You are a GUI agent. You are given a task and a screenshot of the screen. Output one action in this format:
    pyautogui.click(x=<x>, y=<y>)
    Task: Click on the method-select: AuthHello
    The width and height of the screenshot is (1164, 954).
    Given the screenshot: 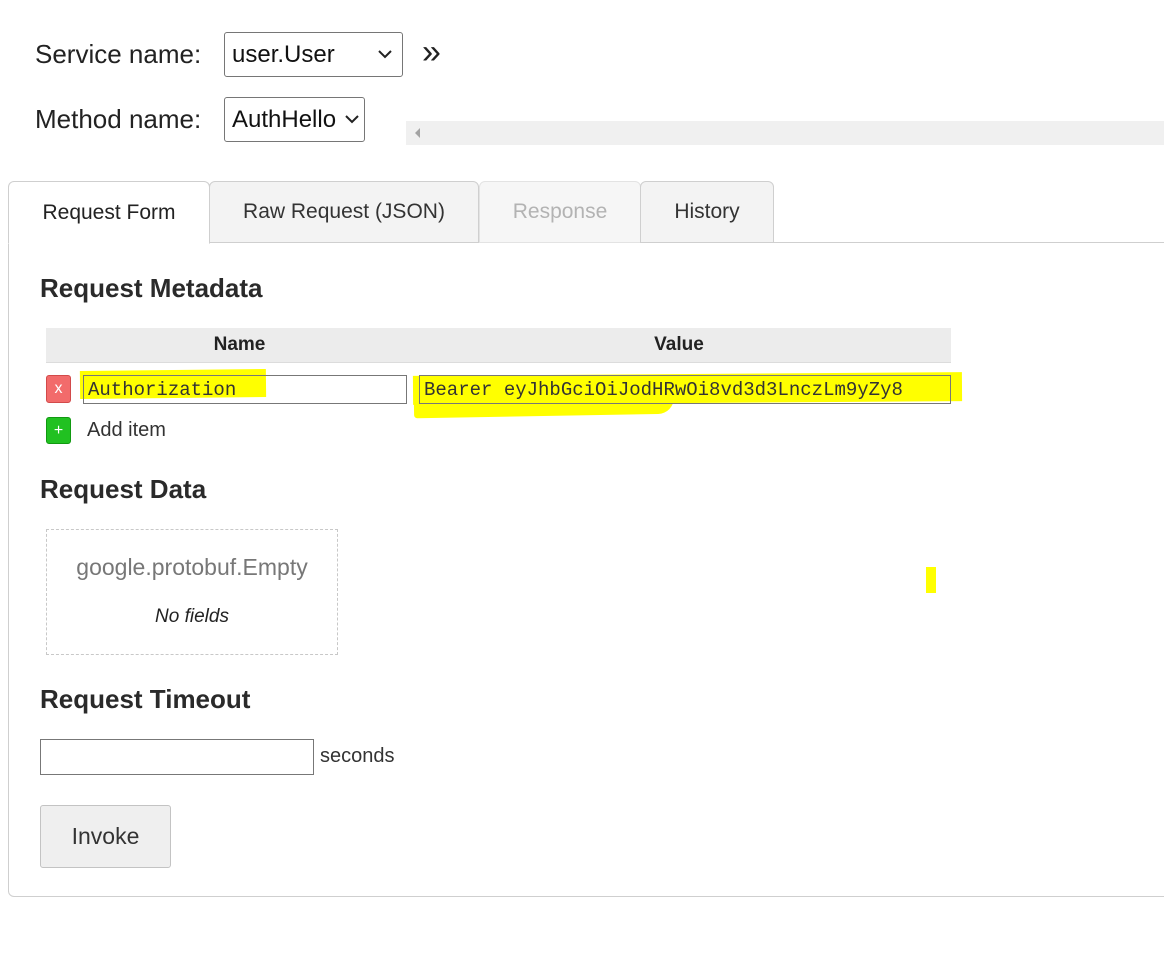 What is the action you would take?
    pyautogui.click(x=294, y=119)
    